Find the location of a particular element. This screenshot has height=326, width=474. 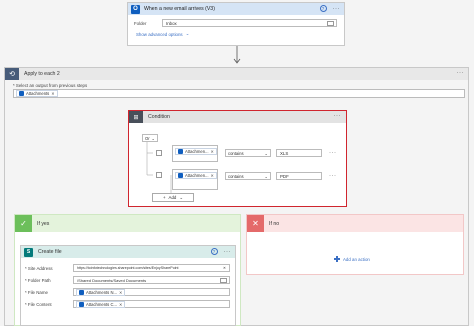

if-no-header: ✕ If no is located at coordinates (355, 223).